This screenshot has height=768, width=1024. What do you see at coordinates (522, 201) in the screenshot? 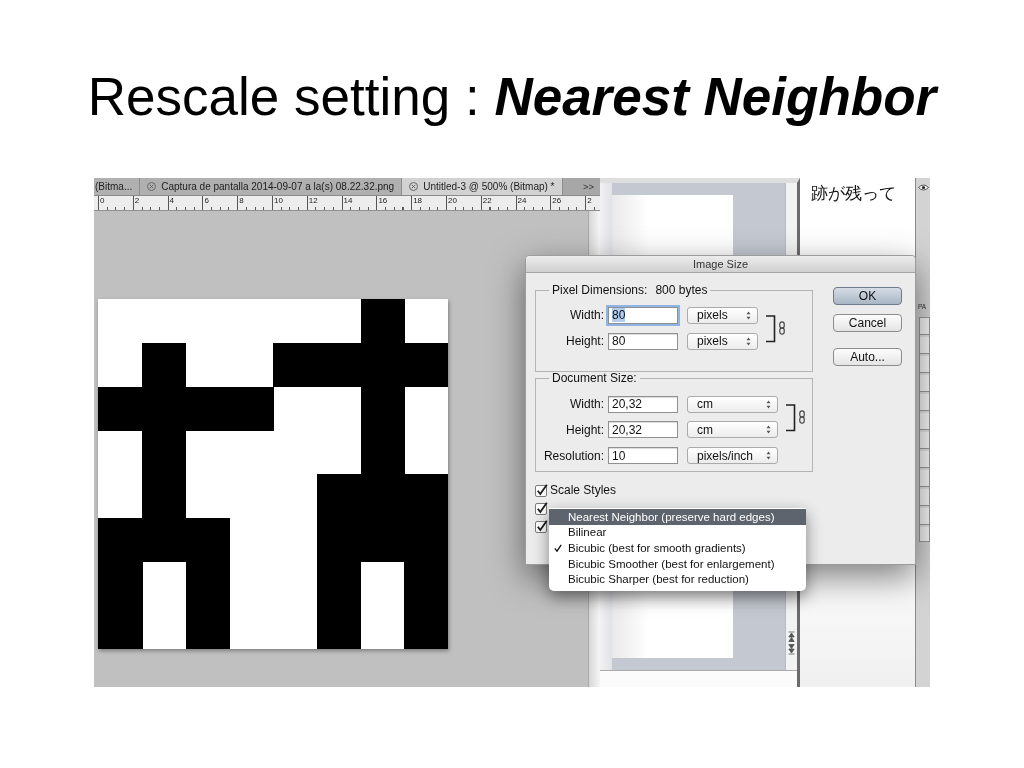
I see `ruler-number: 24` at bounding box center [522, 201].